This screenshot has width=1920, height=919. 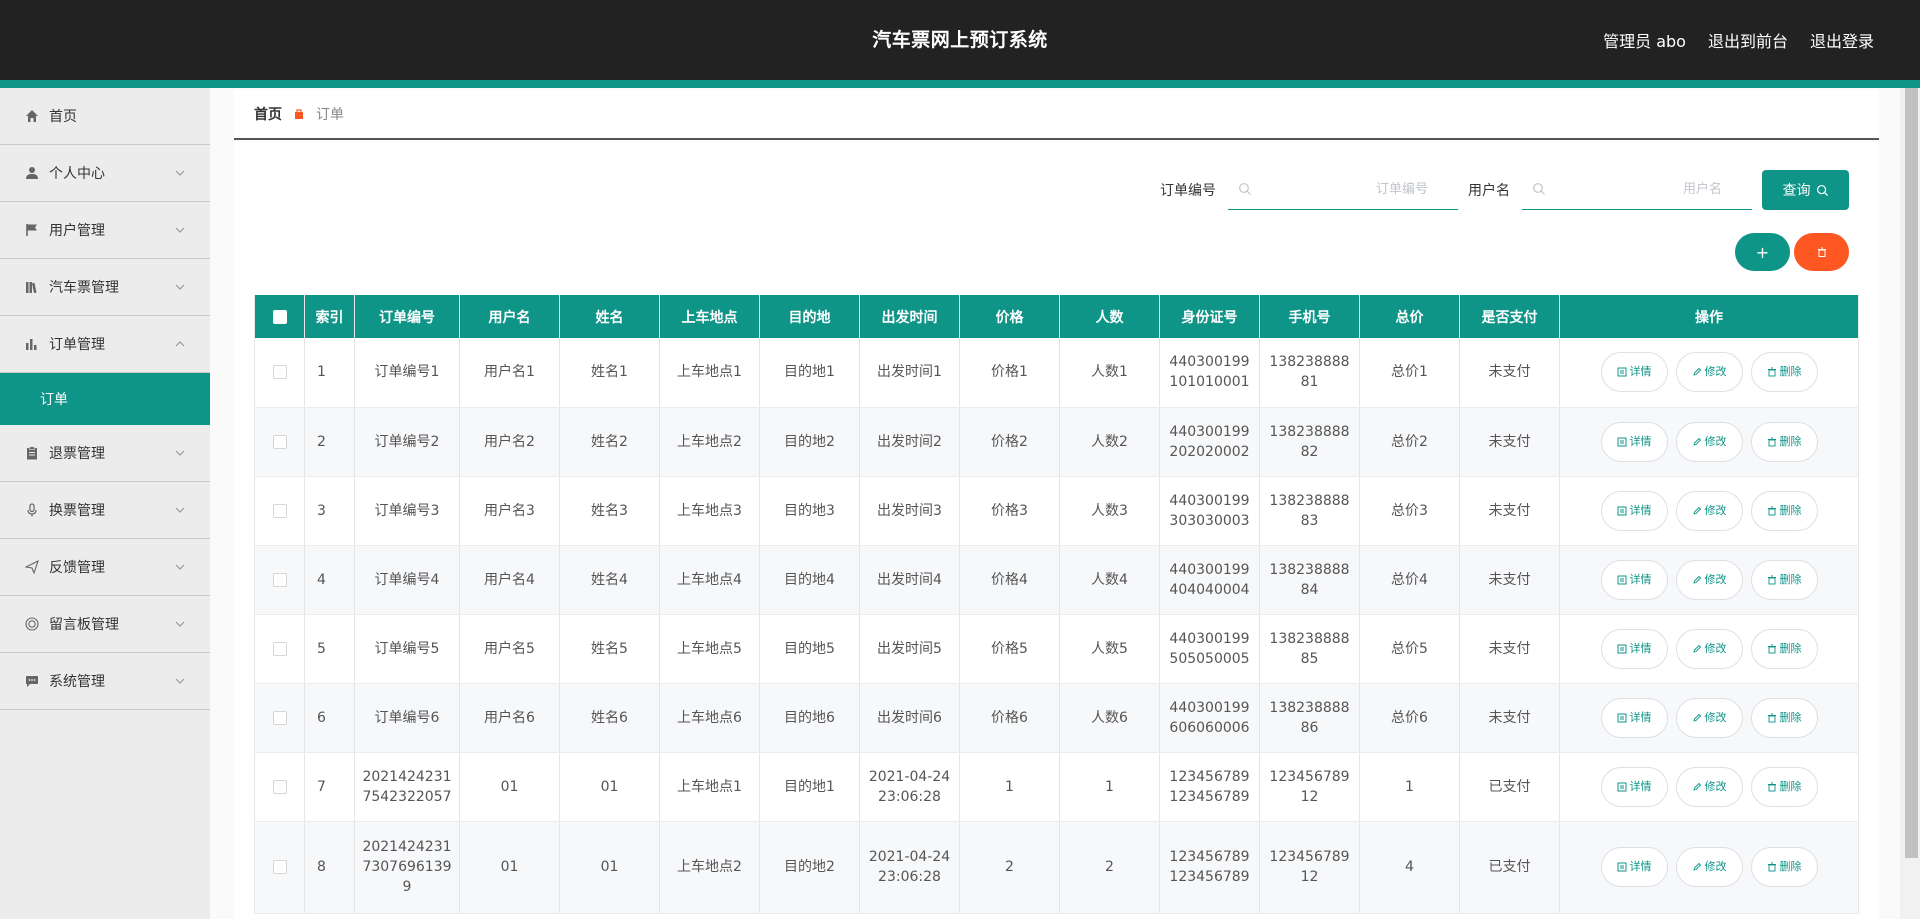 I want to click on user-icon, so click(x=32, y=173).